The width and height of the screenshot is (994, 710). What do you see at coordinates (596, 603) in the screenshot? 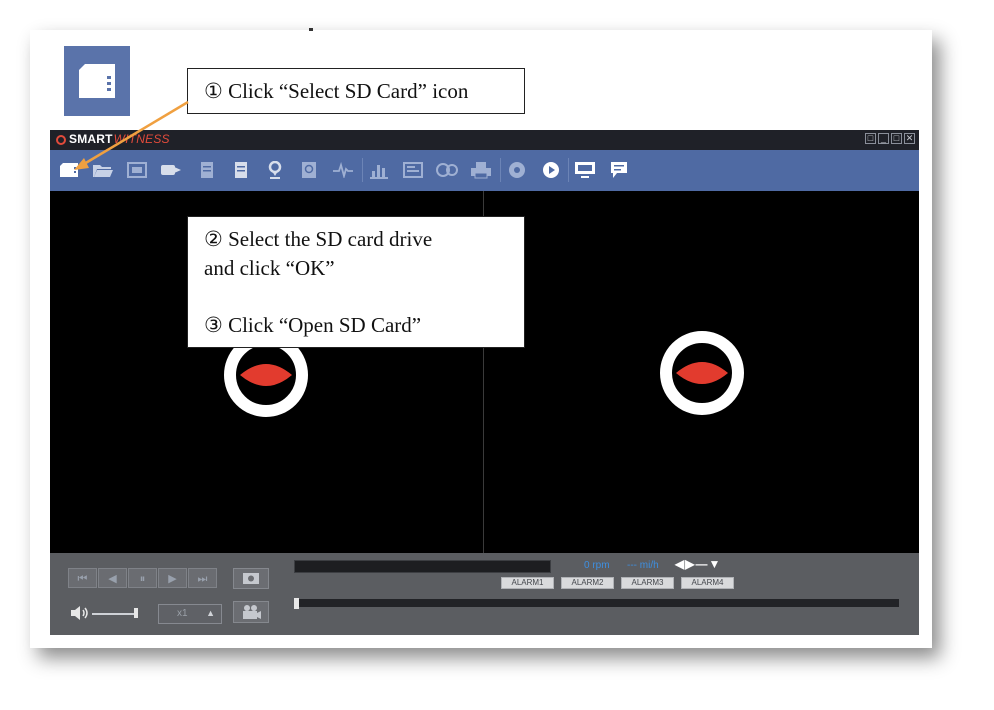
I see `seek-bar` at bounding box center [596, 603].